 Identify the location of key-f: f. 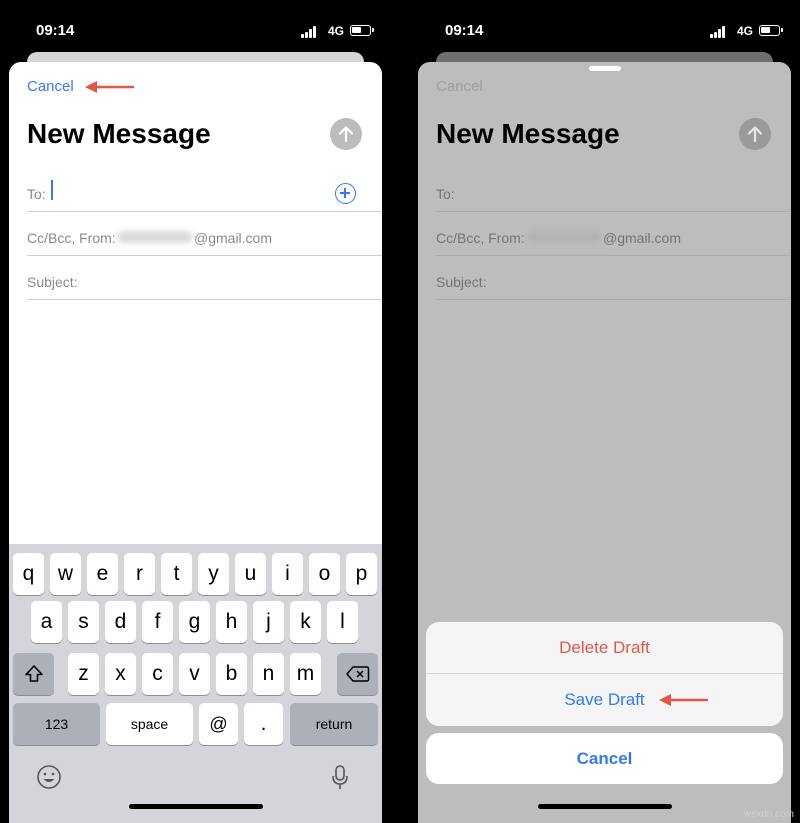
(157, 622).